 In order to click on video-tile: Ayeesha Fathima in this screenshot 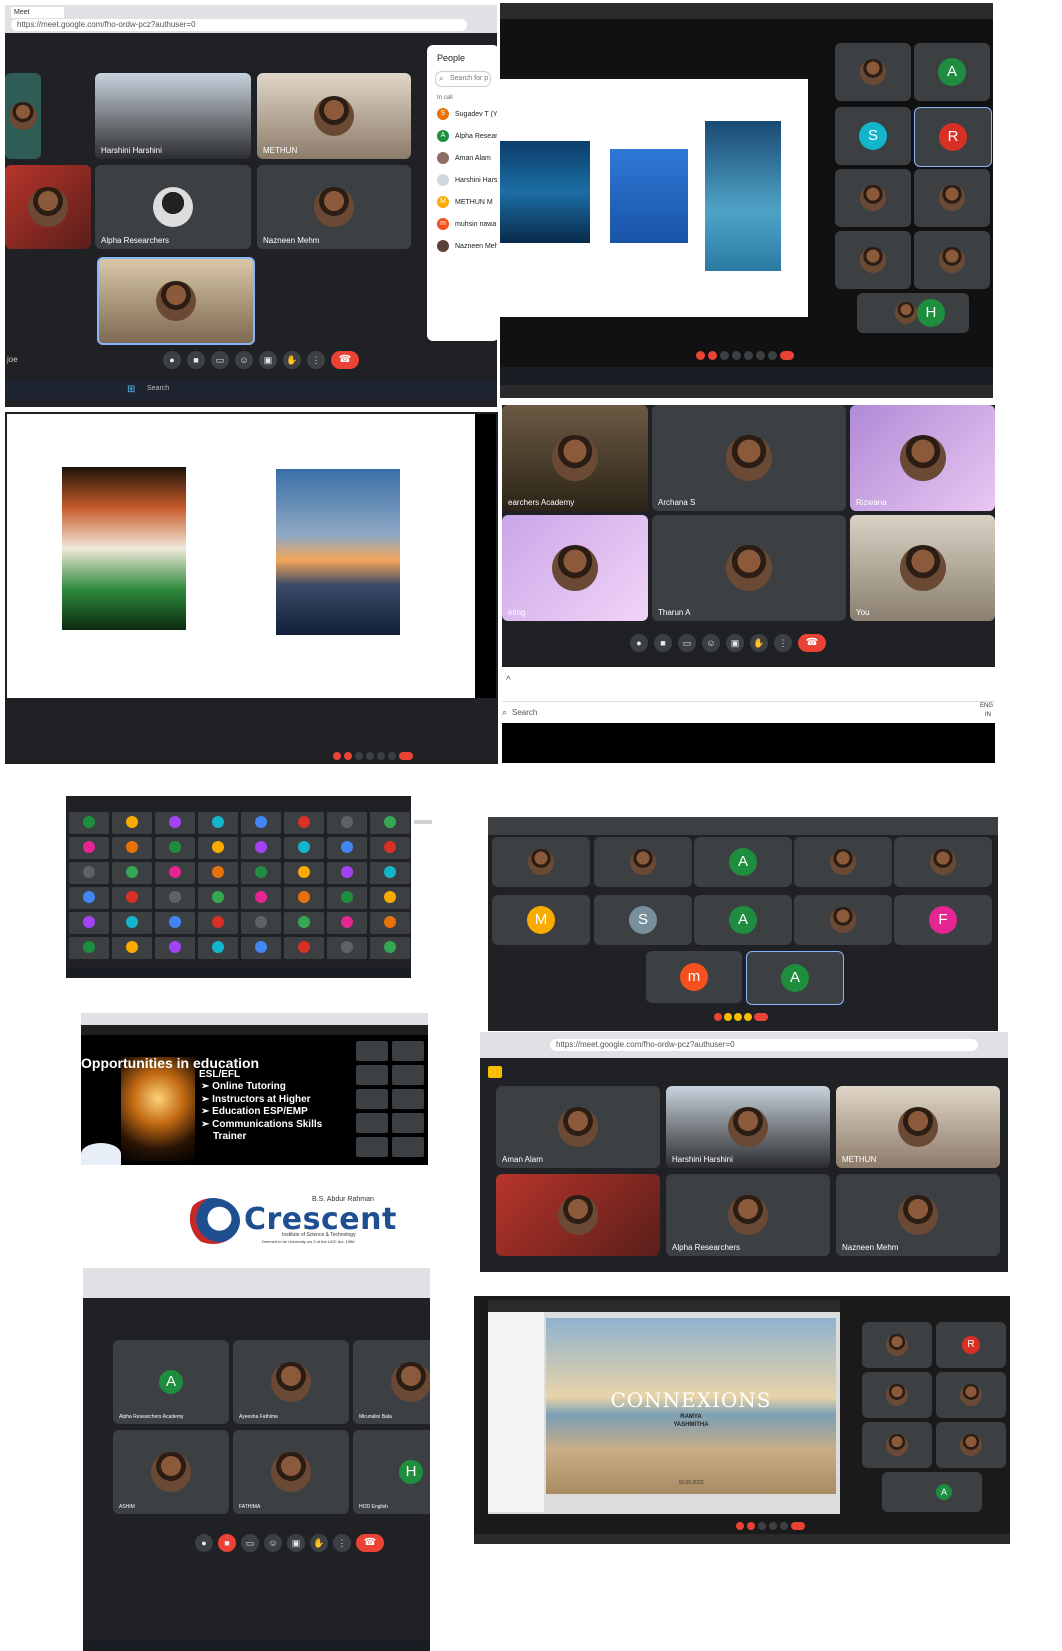, I will do `click(291, 1382)`.